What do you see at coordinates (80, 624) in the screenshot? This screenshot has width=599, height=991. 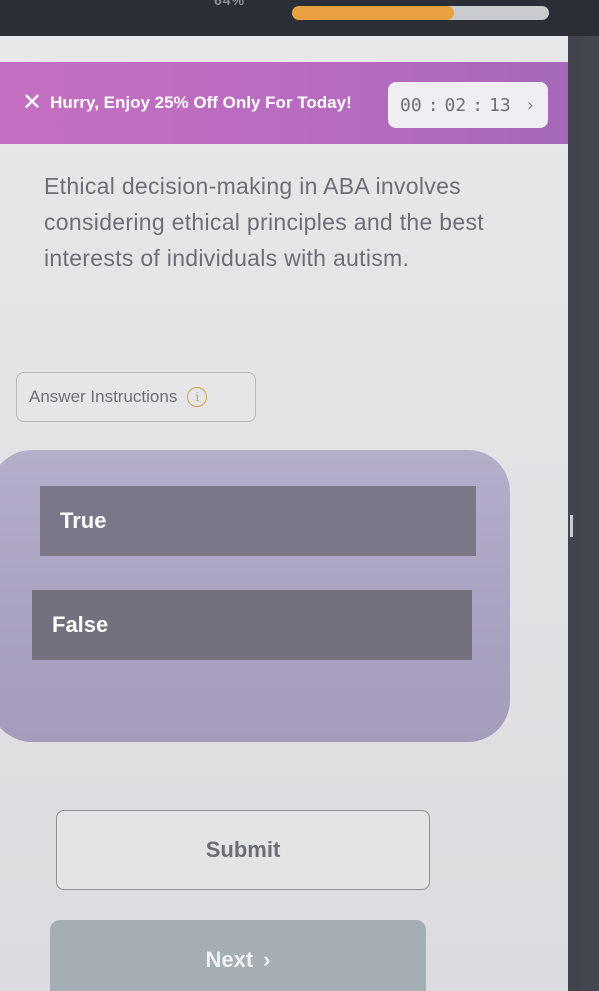 I see `option-label: False` at bounding box center [80, 624].